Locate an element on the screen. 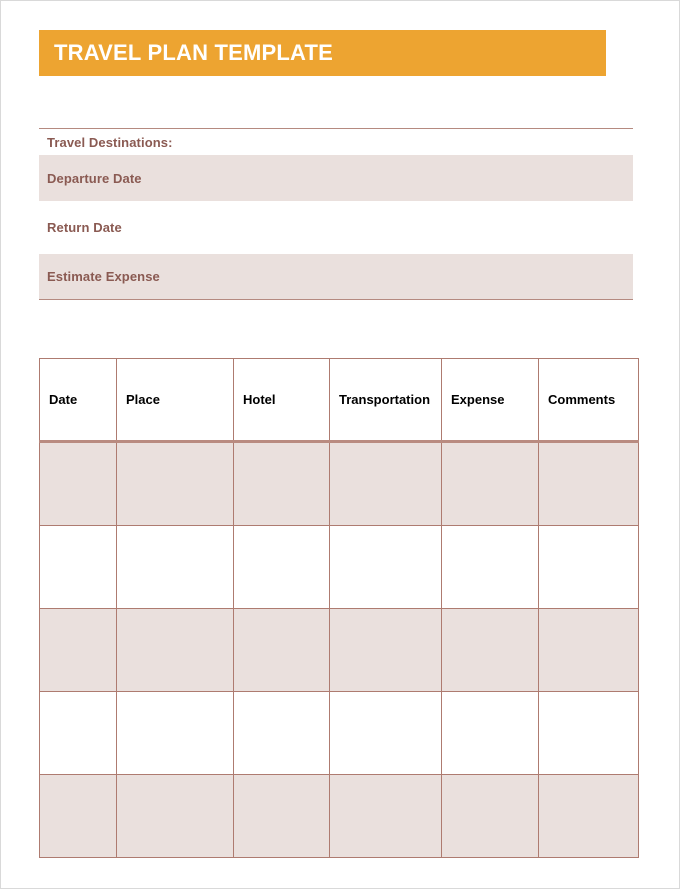 The height and width of the screenshot is (889, 680). column-header-expense: Expense is located at coordinates (490, 400).